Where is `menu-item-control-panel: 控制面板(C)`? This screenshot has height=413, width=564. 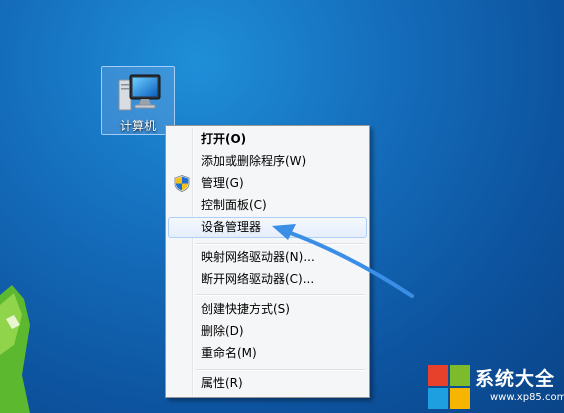
menu-item-control-panel: 控制面板(C) is located at coordinates (267, 205).